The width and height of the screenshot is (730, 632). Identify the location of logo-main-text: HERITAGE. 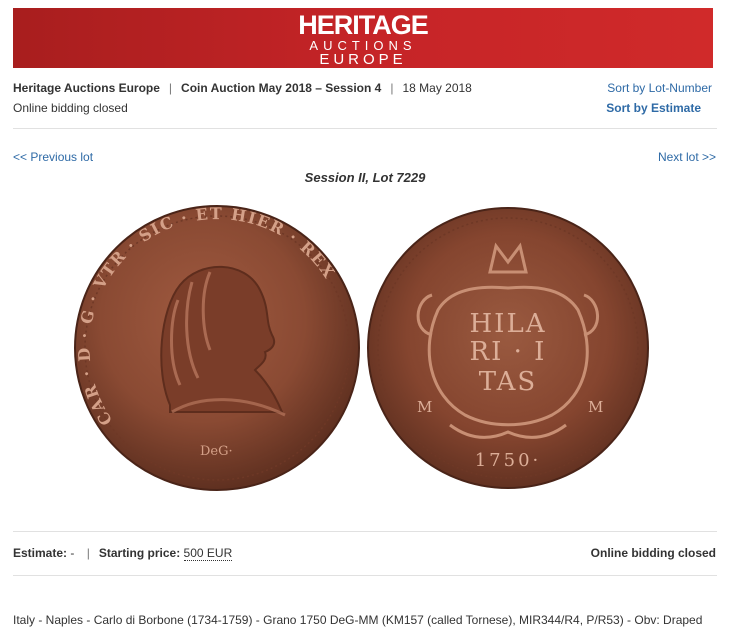
(363, 25).